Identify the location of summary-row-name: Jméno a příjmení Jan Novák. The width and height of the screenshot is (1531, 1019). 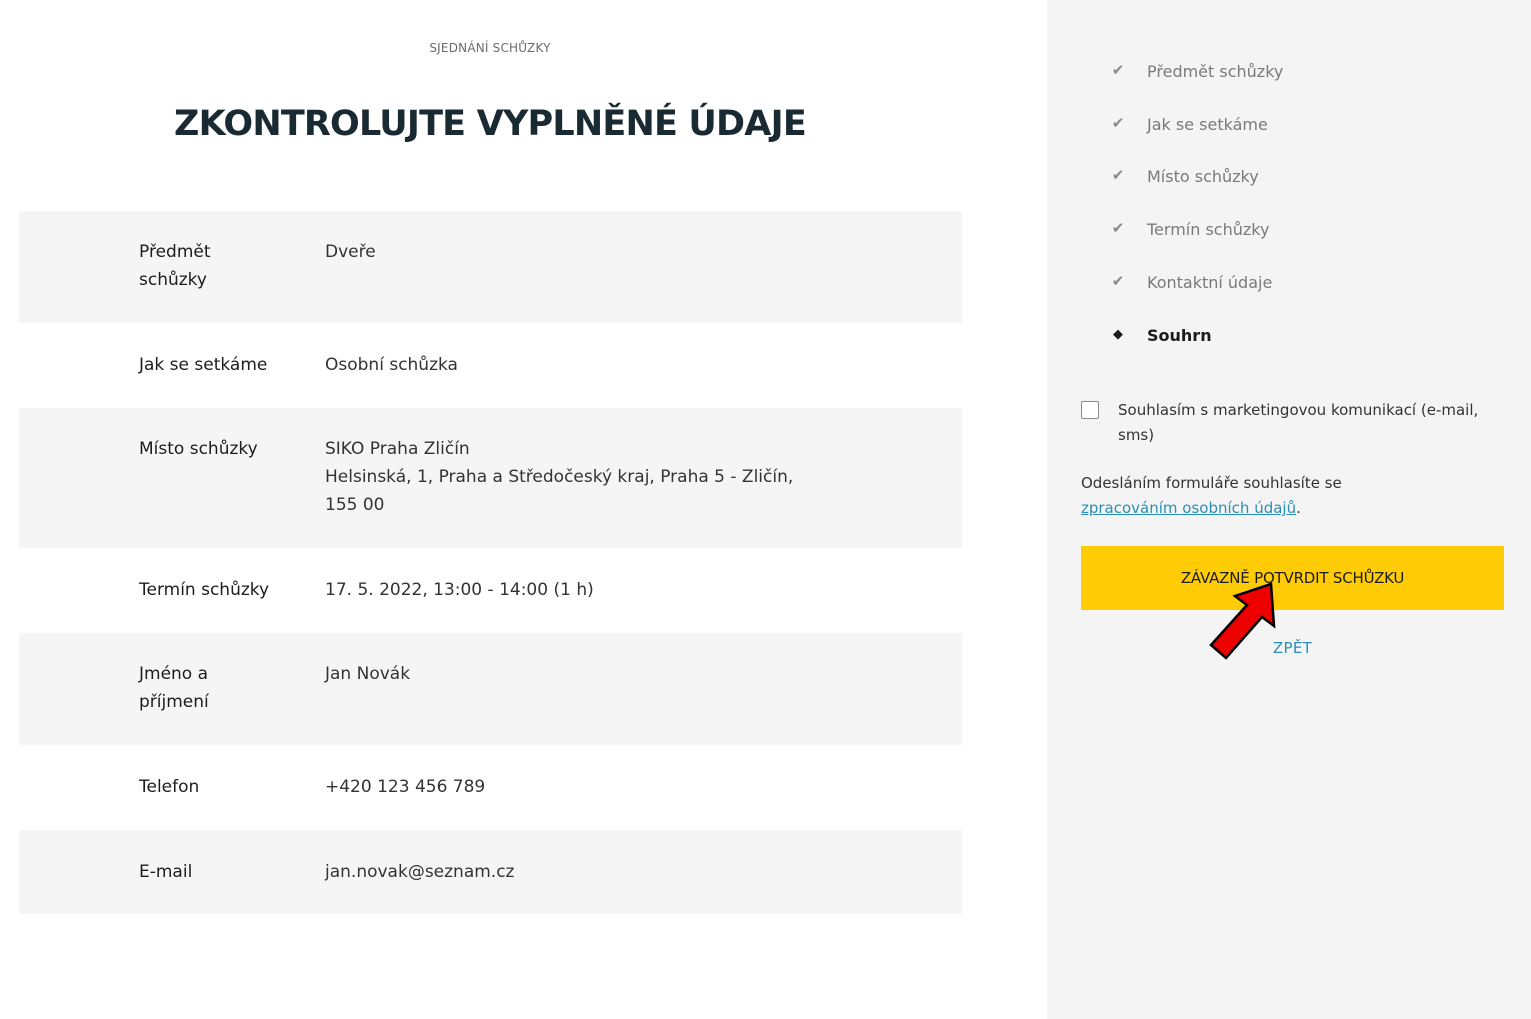
(490, 689).